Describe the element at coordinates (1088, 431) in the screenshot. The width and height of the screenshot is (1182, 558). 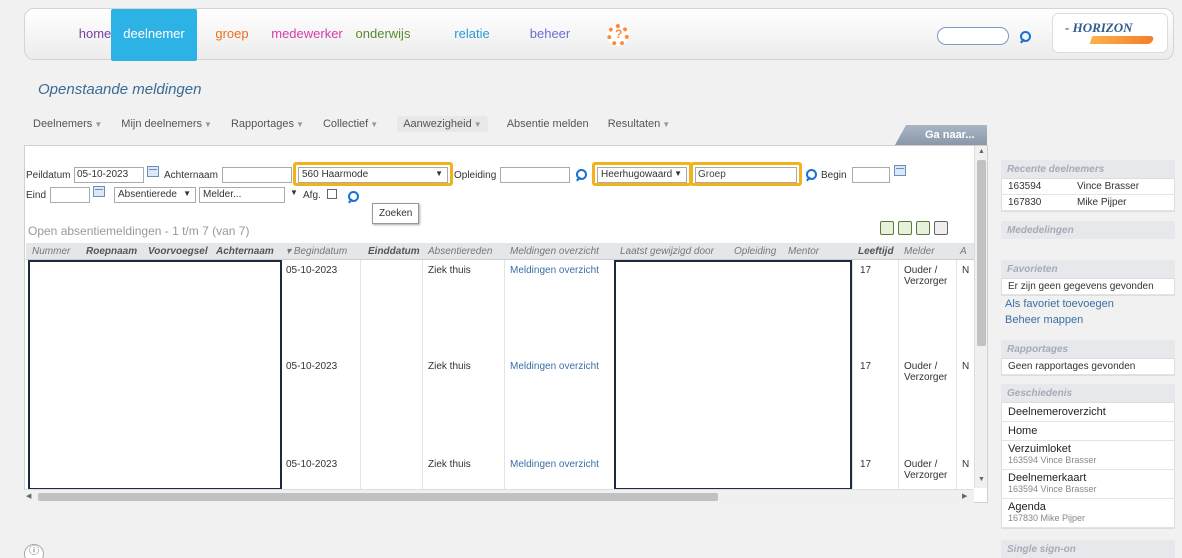
I see `history-item: Home` at that location.